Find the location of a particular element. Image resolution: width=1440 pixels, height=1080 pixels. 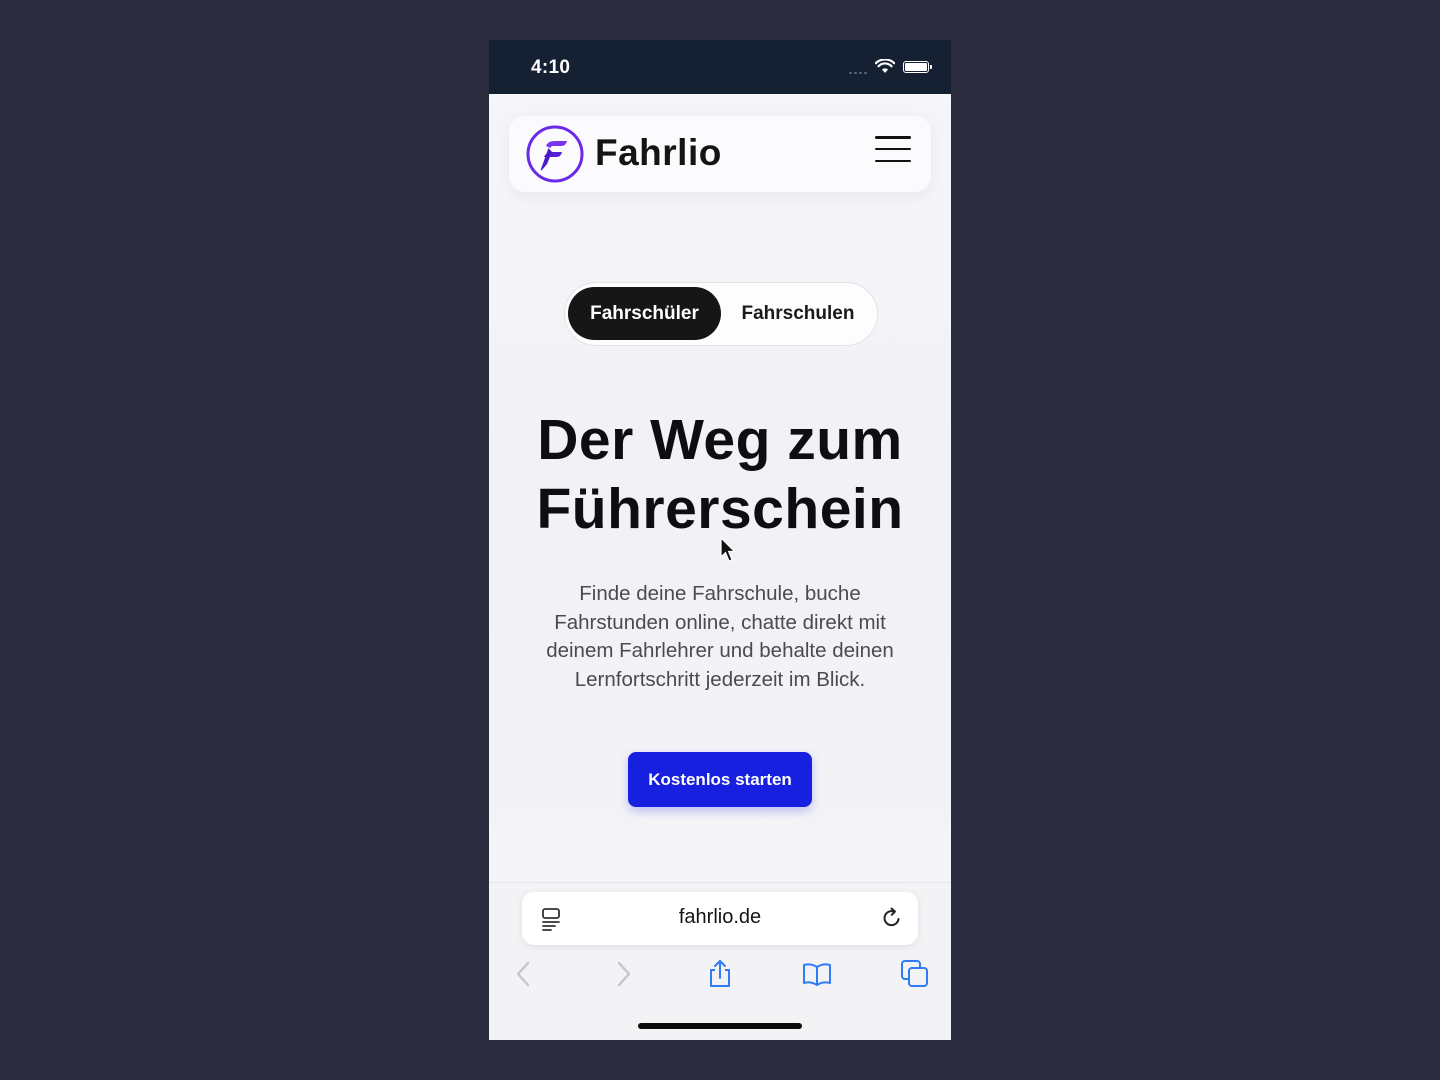

hero-title-line-1: Der Weg zum is located at coordinates (720, 440).